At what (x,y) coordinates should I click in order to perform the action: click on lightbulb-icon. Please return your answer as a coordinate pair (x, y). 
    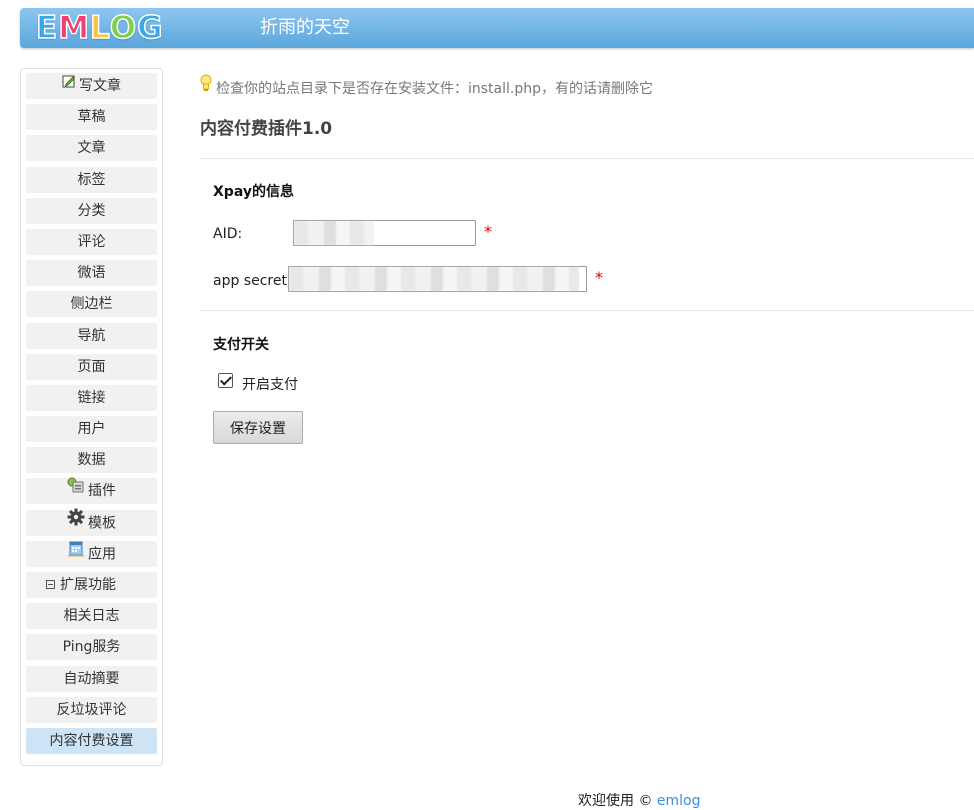
    Looking at the image, I should click on (206, 87).